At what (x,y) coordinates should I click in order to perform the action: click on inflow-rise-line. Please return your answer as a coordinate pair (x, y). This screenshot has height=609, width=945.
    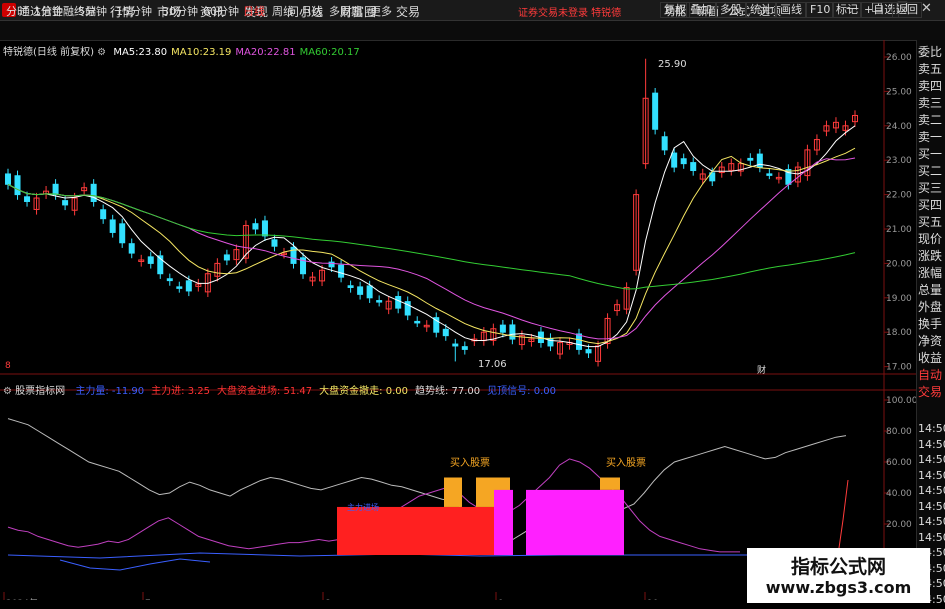
    Looking at the image, I should click on (843, 517).